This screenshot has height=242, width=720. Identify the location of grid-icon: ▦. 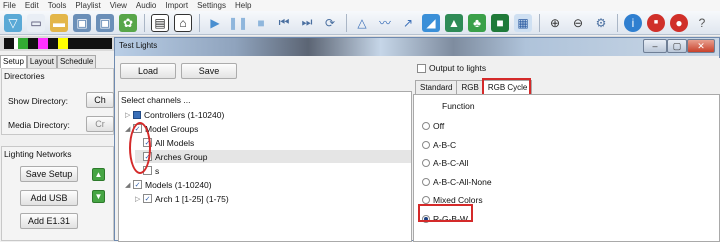
(523, 22).